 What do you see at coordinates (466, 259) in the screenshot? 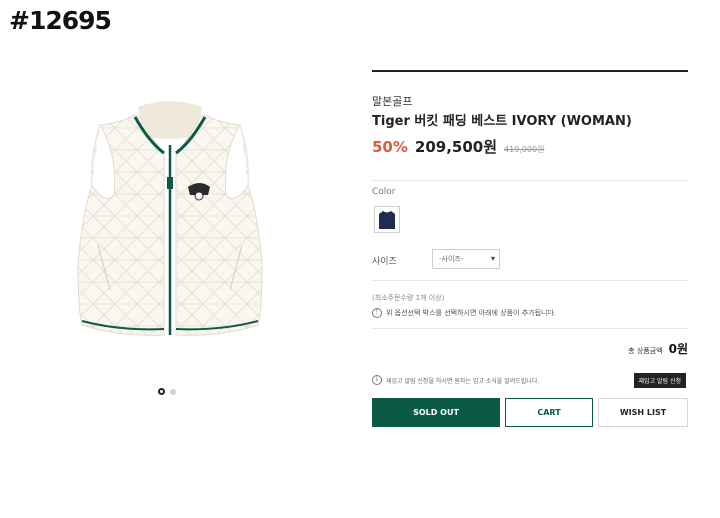
I see `size-select: -사이즈- ▾` at bounding box center [466, 259].